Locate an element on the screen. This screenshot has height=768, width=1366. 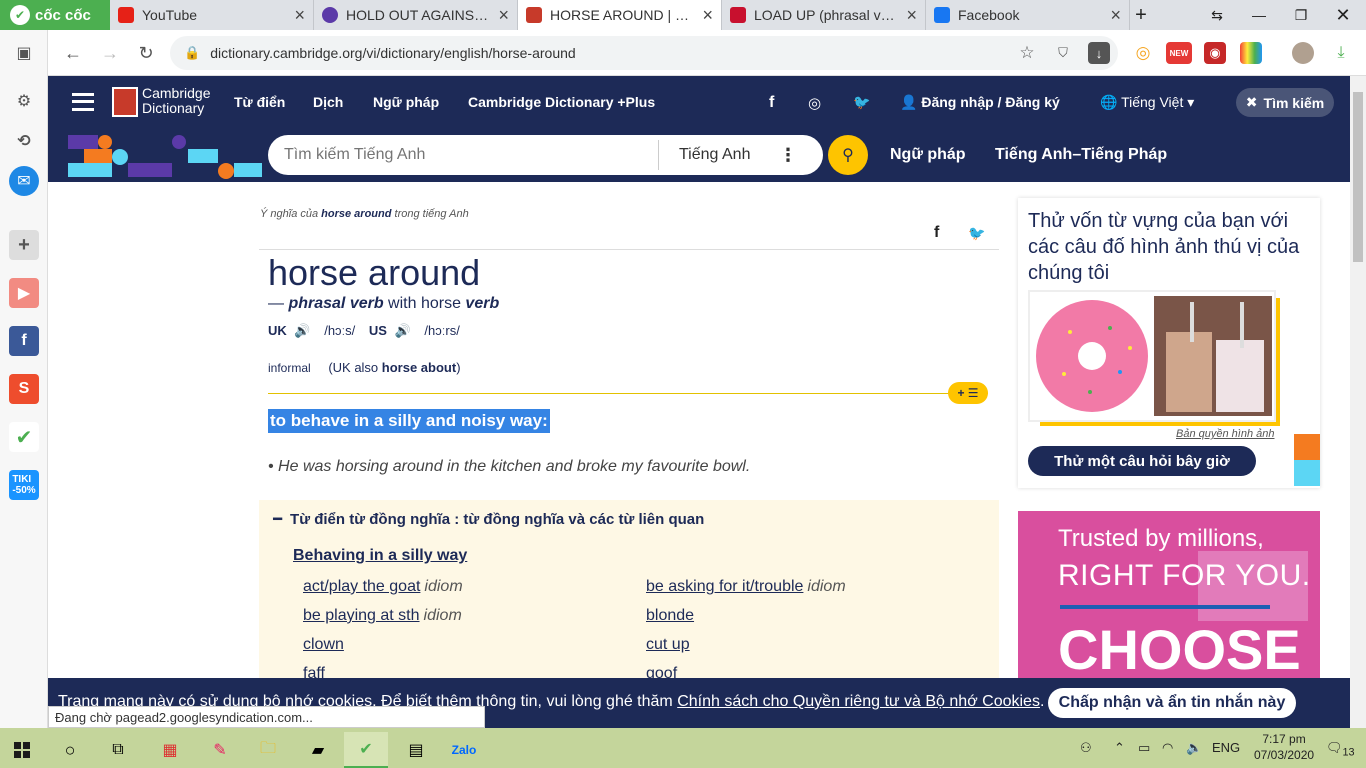
back-button: ← is located at coordinates (73, 53).